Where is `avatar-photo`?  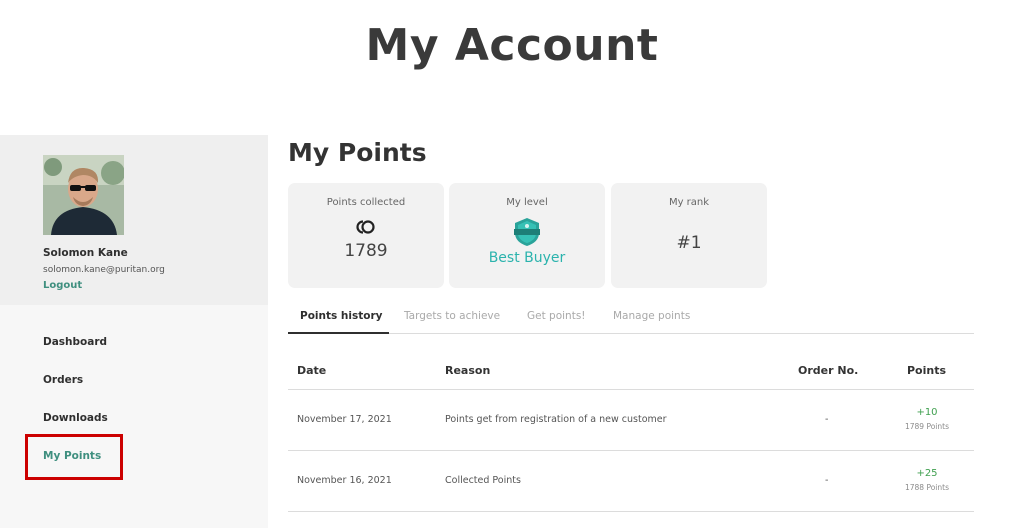
avatar-photo is located at coordinates (83, 195).